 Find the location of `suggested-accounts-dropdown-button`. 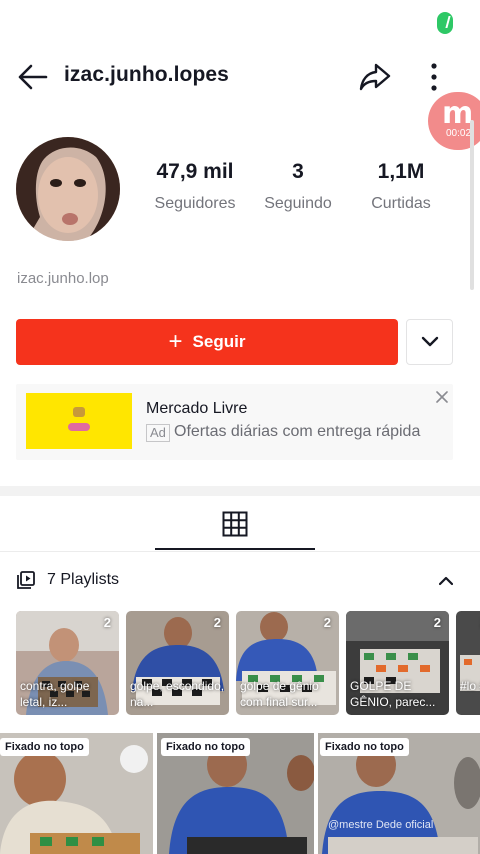

suggested-accounts-dropdown-button is located at coordinates (429, 342).